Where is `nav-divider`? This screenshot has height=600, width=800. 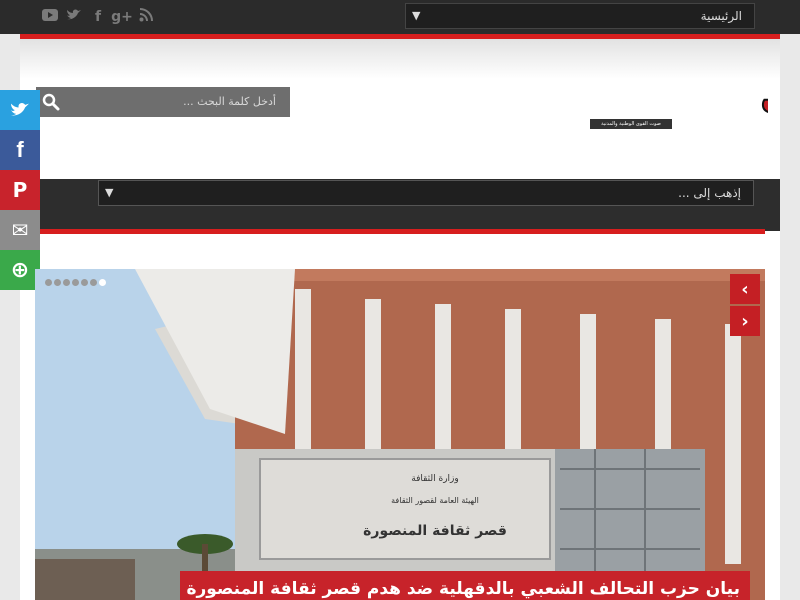
nav-divider is located at coordinates (400, 231).